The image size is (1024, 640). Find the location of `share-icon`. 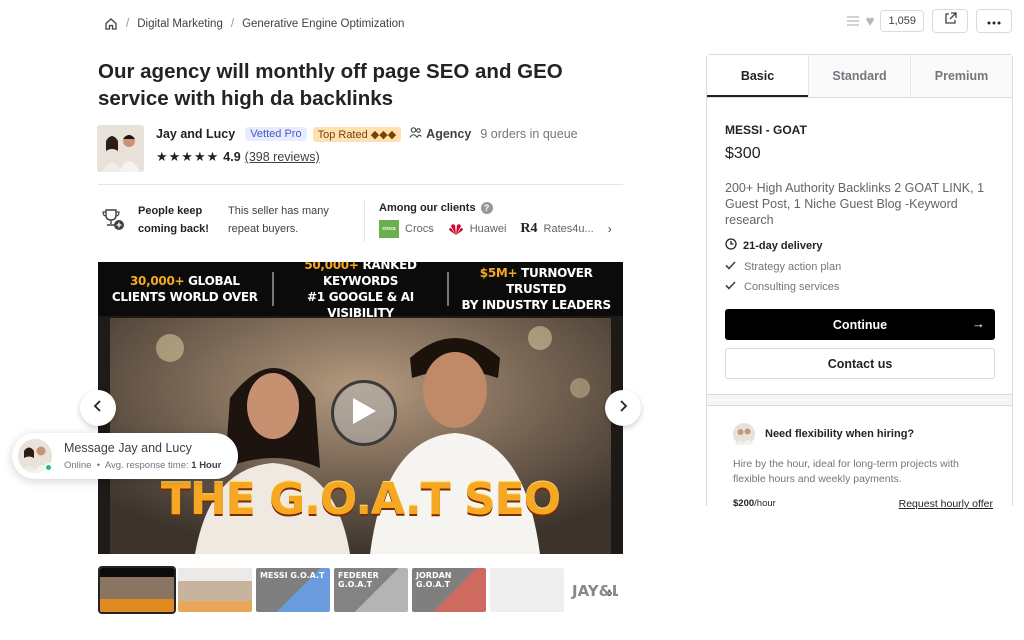

share-icon is located at coordinates (950, 21).